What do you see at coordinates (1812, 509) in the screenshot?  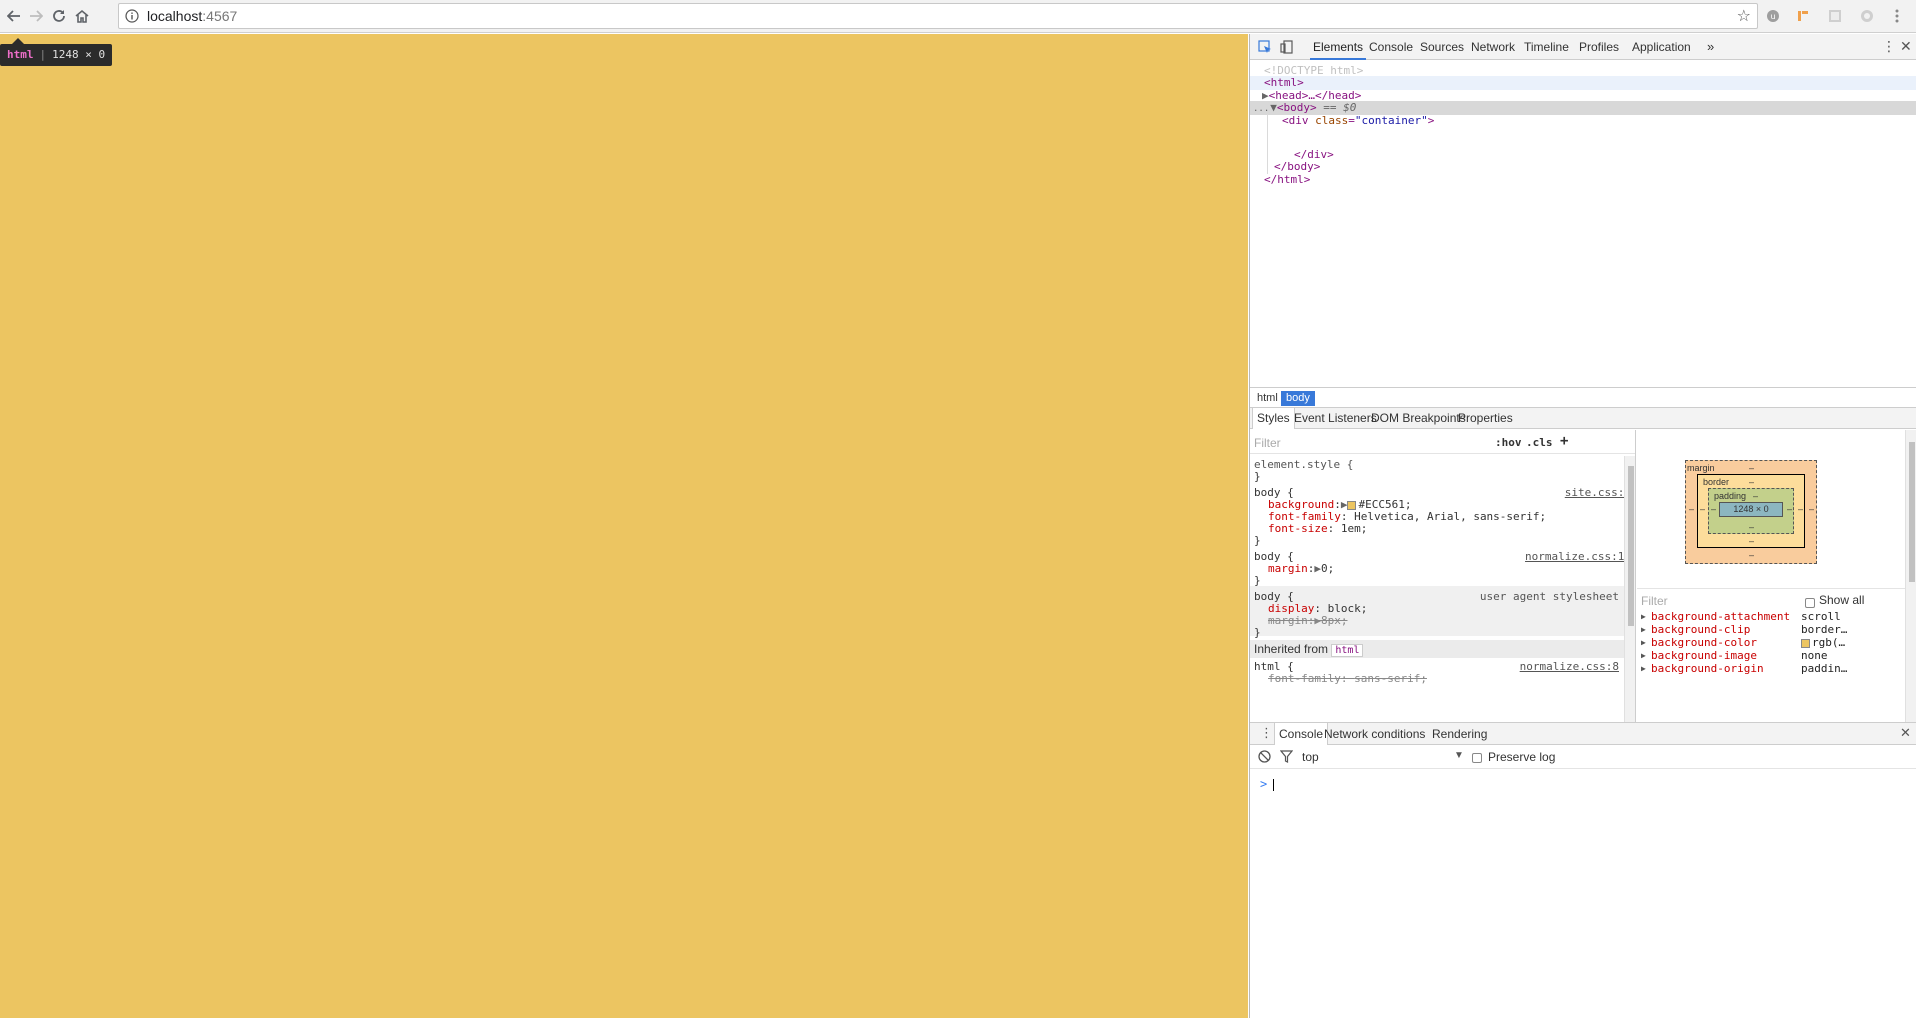 I see `margin-right-value: –` at bounding box center [1812, 509].